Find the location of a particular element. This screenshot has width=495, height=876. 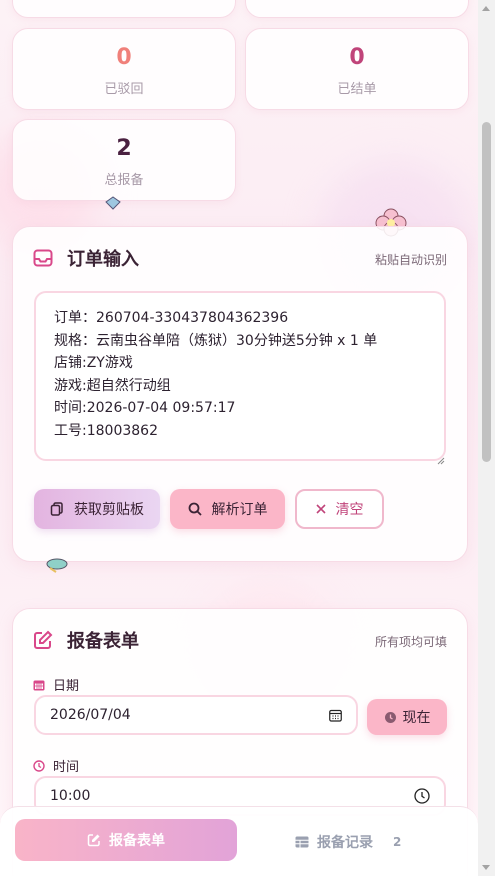

stat-card-partial-left is located at coordinates (124, 9).